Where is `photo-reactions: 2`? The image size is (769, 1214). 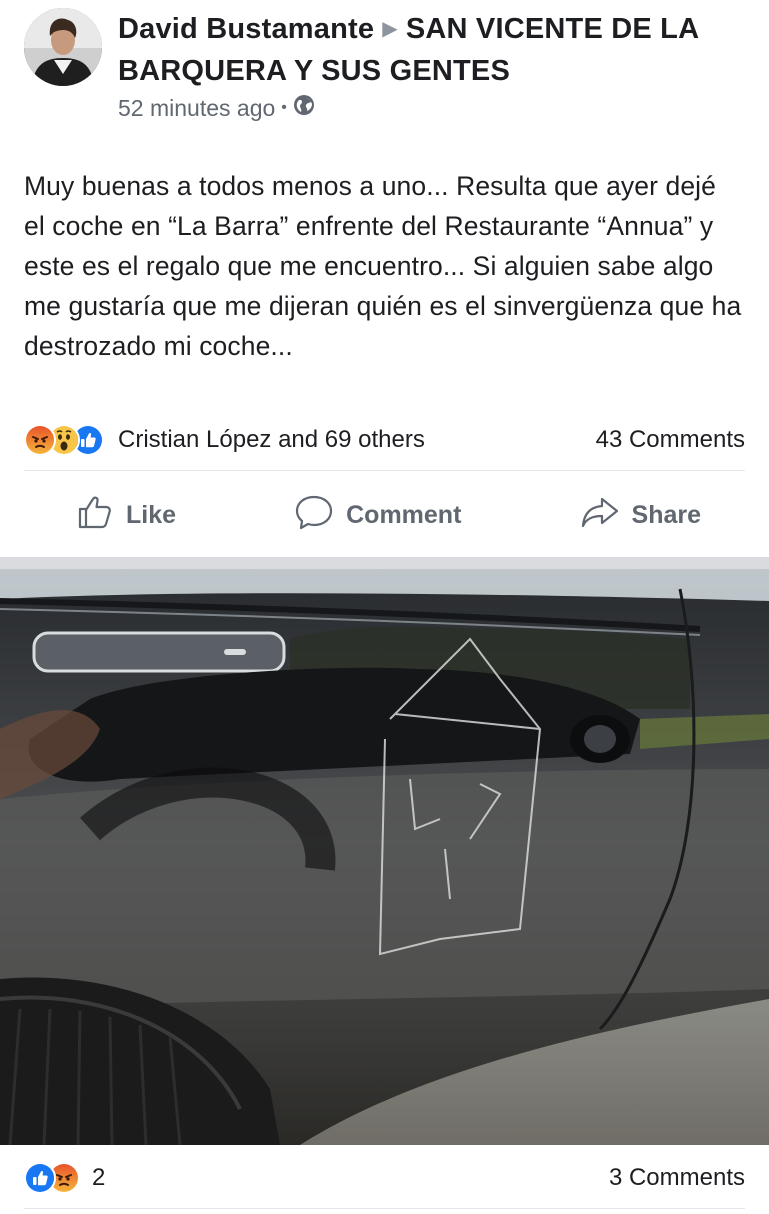 photo-reactions: 2 is located at coordinates (64, 1178).